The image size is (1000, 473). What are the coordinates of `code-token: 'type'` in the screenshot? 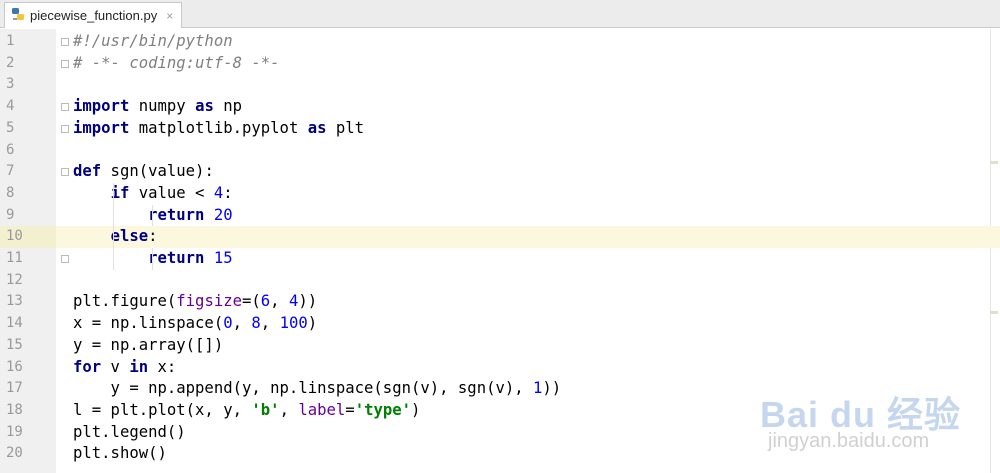 It's located at (383, 409).